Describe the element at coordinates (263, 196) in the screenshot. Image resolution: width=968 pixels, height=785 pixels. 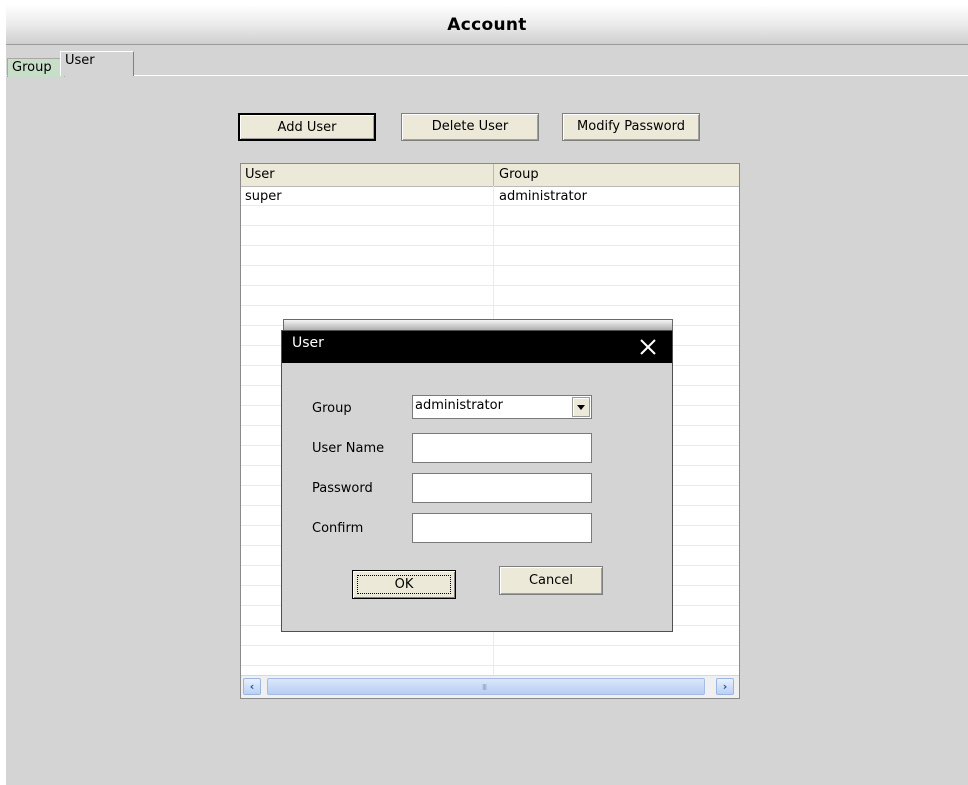
I see `cell-user: super` at that location.